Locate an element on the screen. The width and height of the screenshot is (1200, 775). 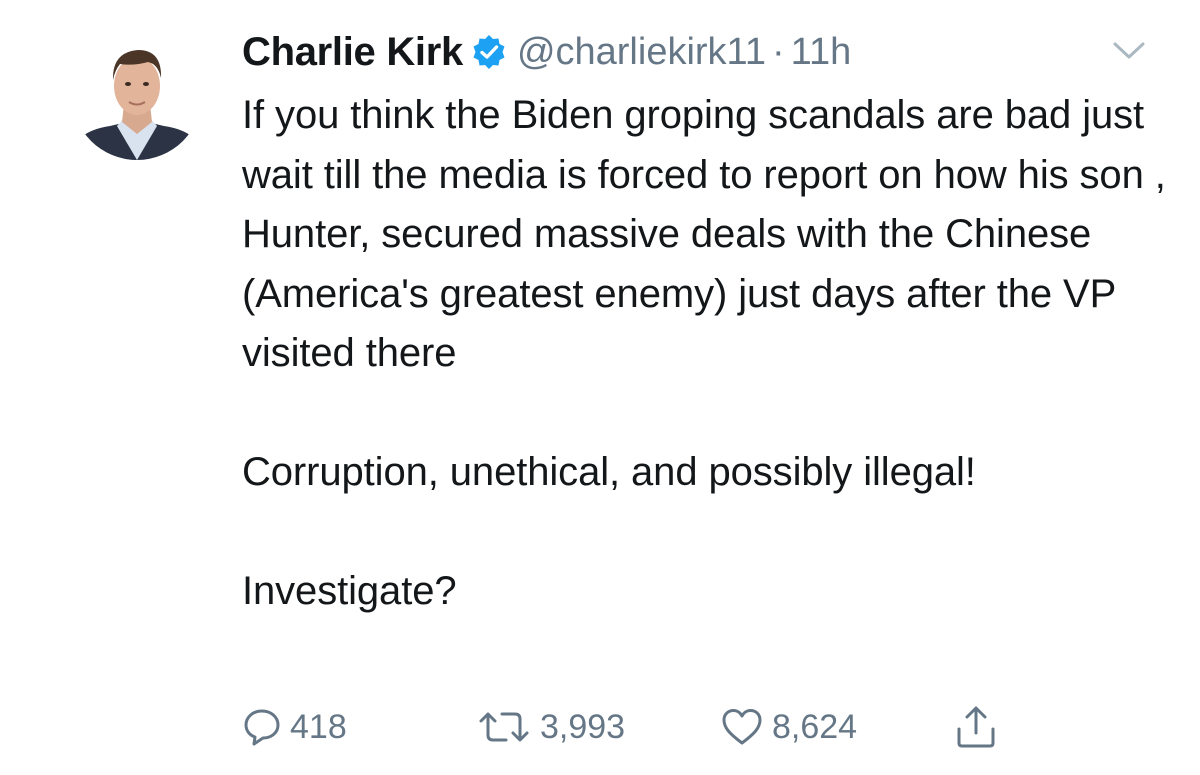
retweet-count: 3,993 is located at coordinates (583, 726).